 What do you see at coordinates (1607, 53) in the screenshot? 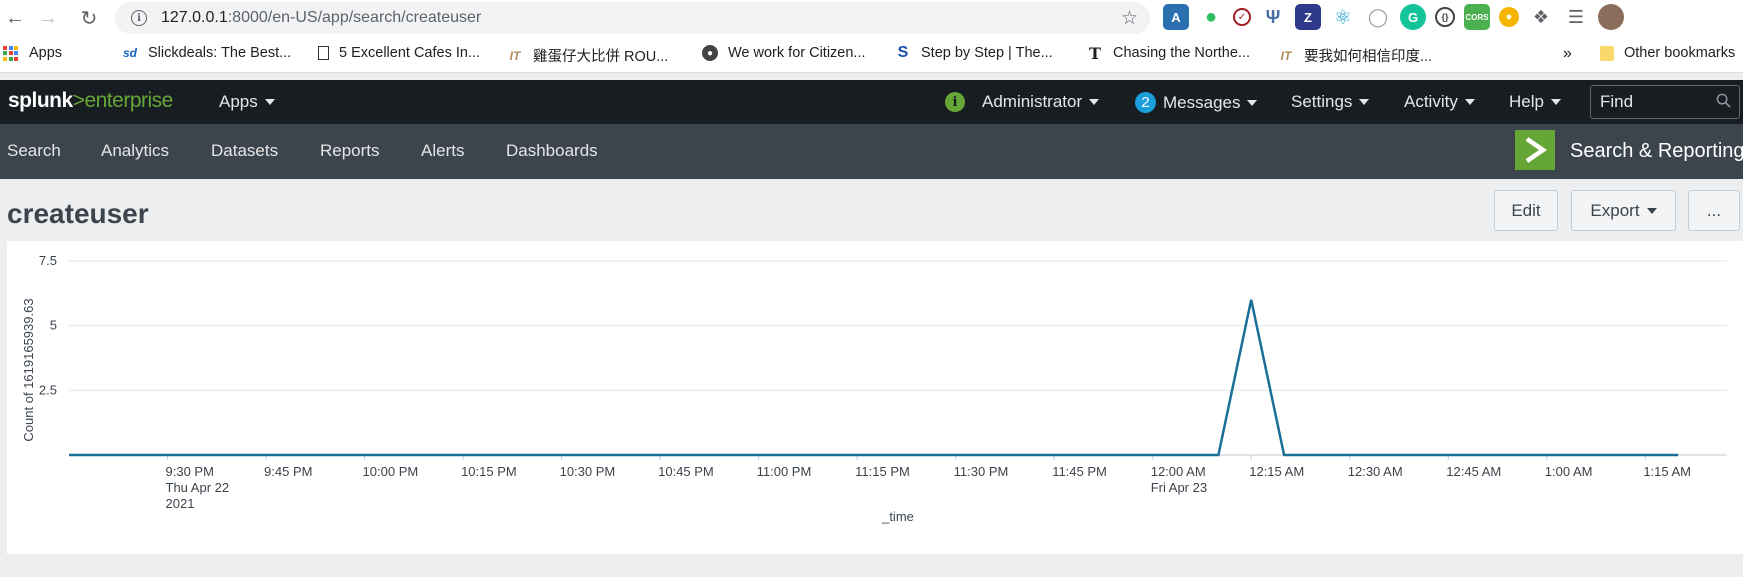
I see `folder-icon` at bounding box center [1607, 53].